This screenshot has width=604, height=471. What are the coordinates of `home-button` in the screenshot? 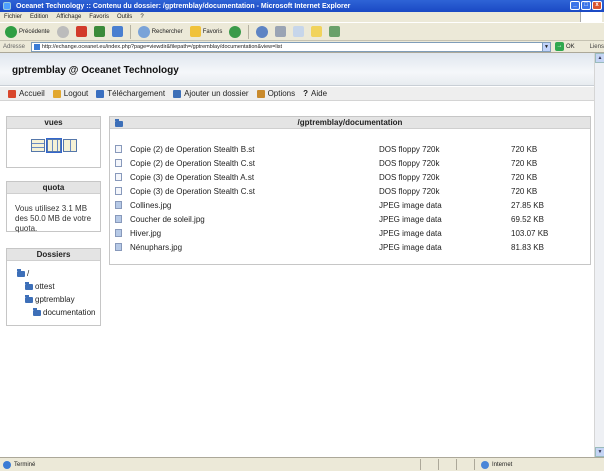 It's located at (117, 31).